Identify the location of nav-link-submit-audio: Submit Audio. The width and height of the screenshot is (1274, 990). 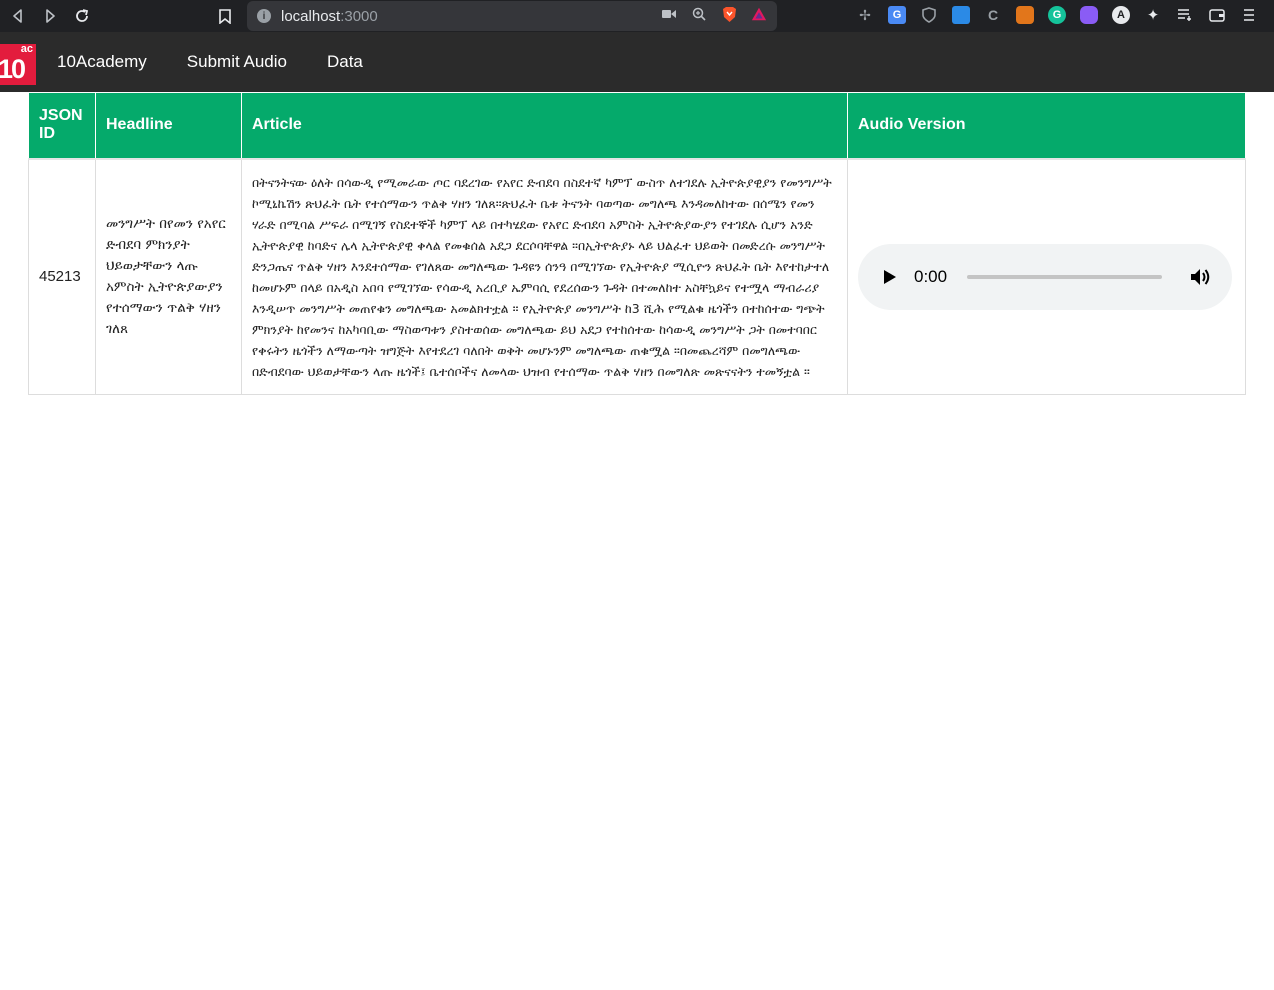
(237, 62).